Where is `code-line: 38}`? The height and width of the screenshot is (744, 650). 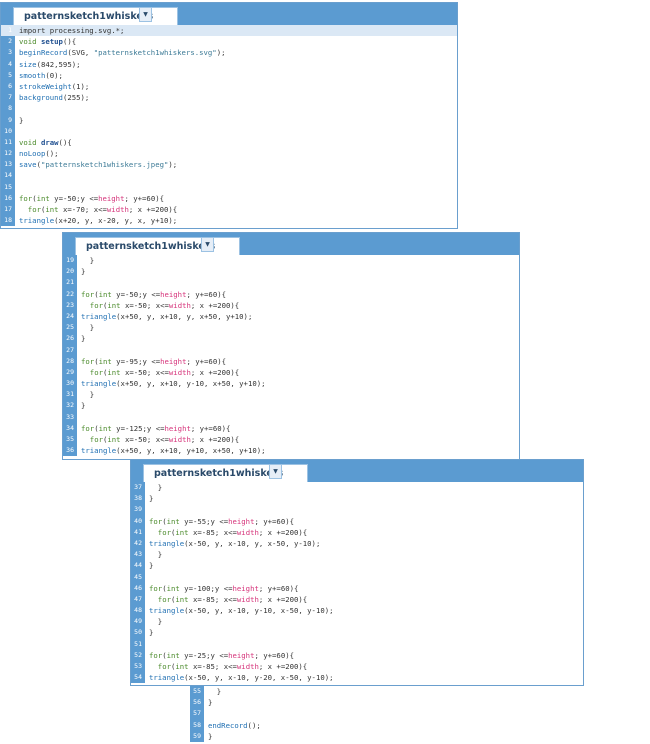 code-line: 38} is located at coordinates (357, 498).